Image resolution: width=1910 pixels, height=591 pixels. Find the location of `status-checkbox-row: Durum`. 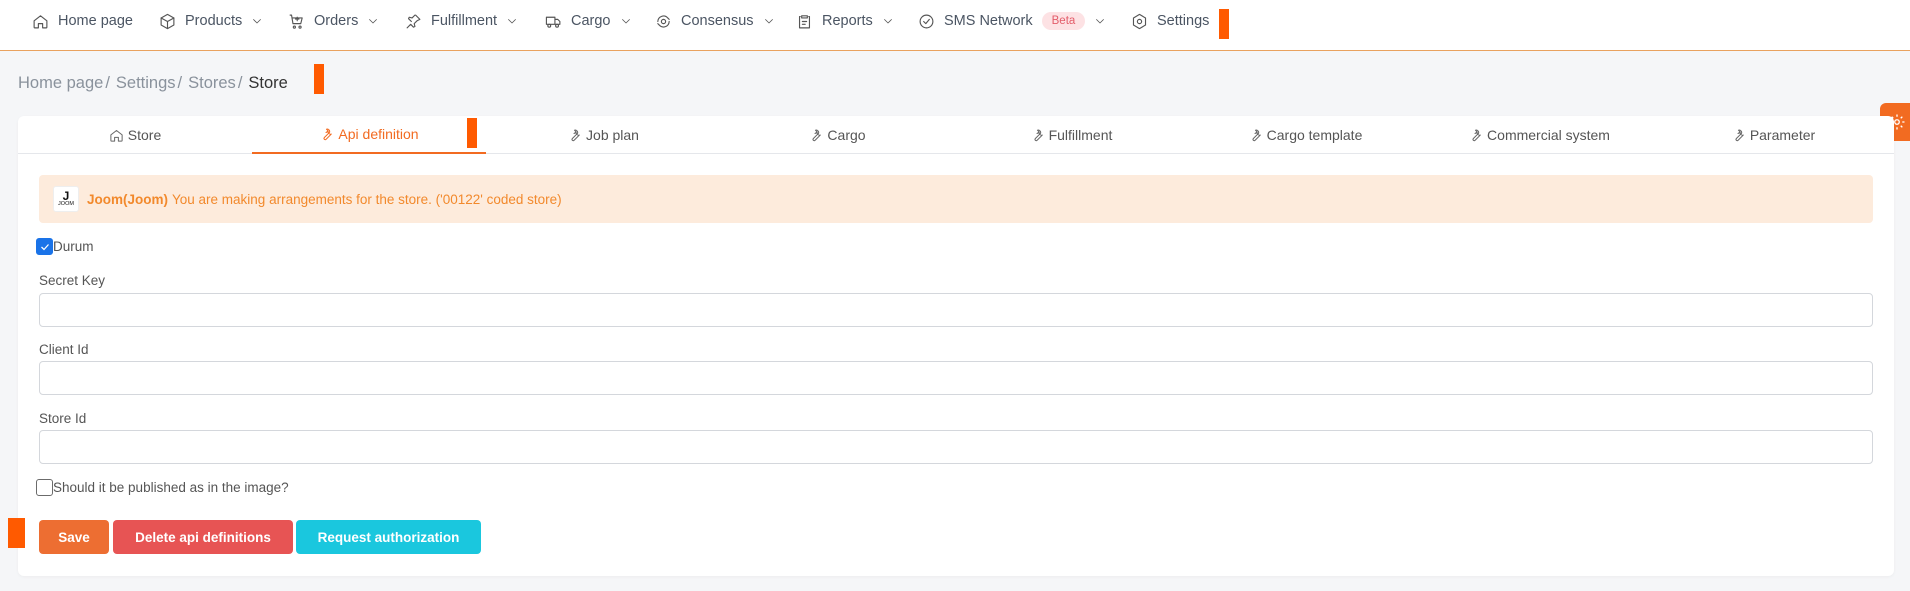

status-checkbox-row: Durum is located at coordinates (65, 246).